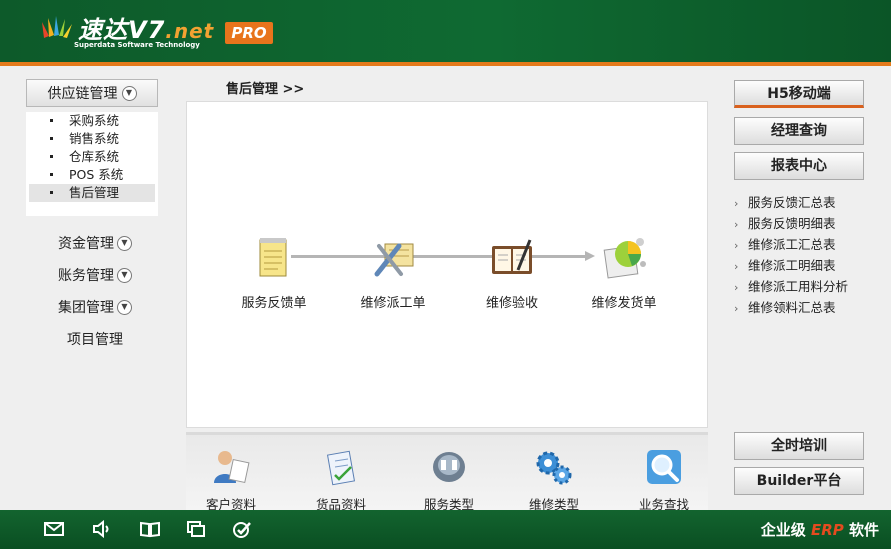 The image size is (891, 549). I want to click on report-link-material-summary: › 维修领料汇总表, so click(809, 307).